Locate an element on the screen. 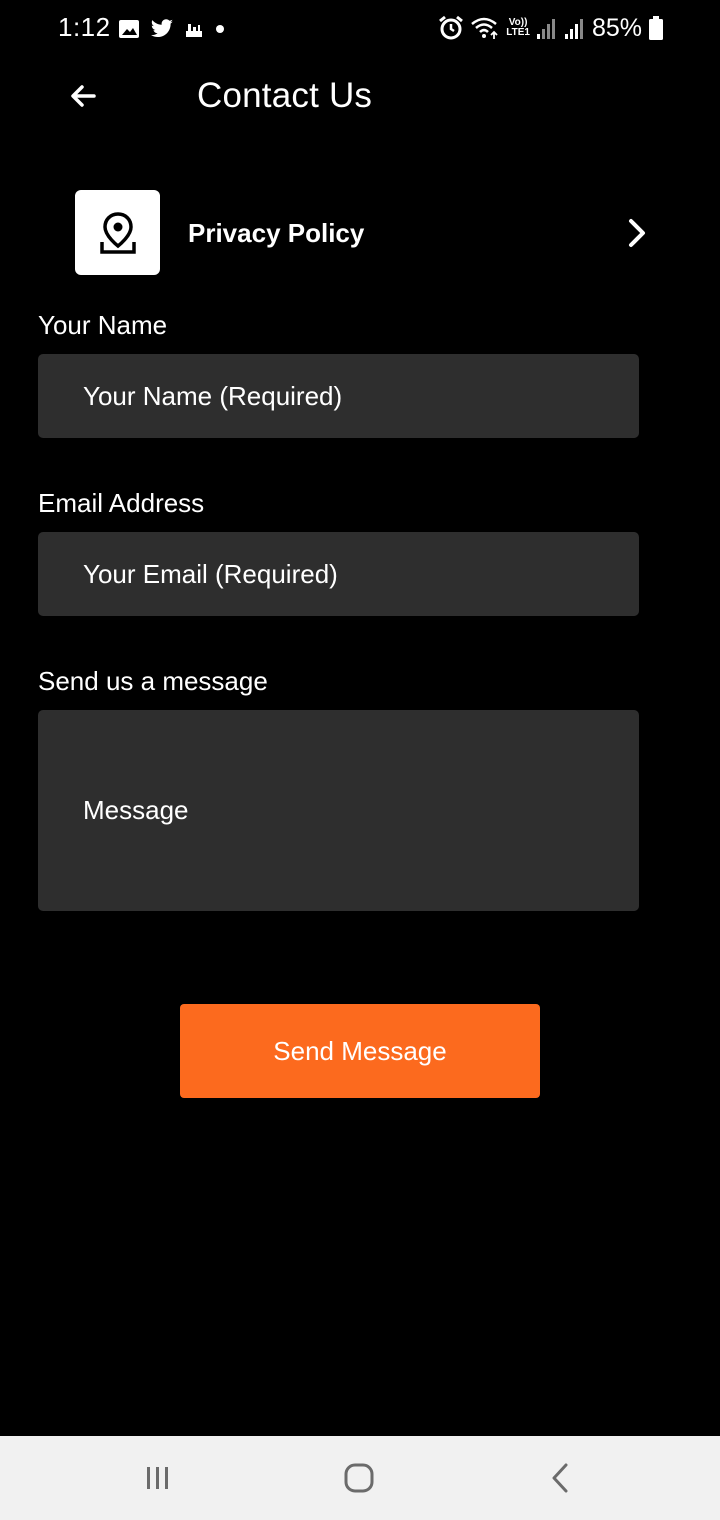  chevron-right-icon is located at coordinates (637, 233).